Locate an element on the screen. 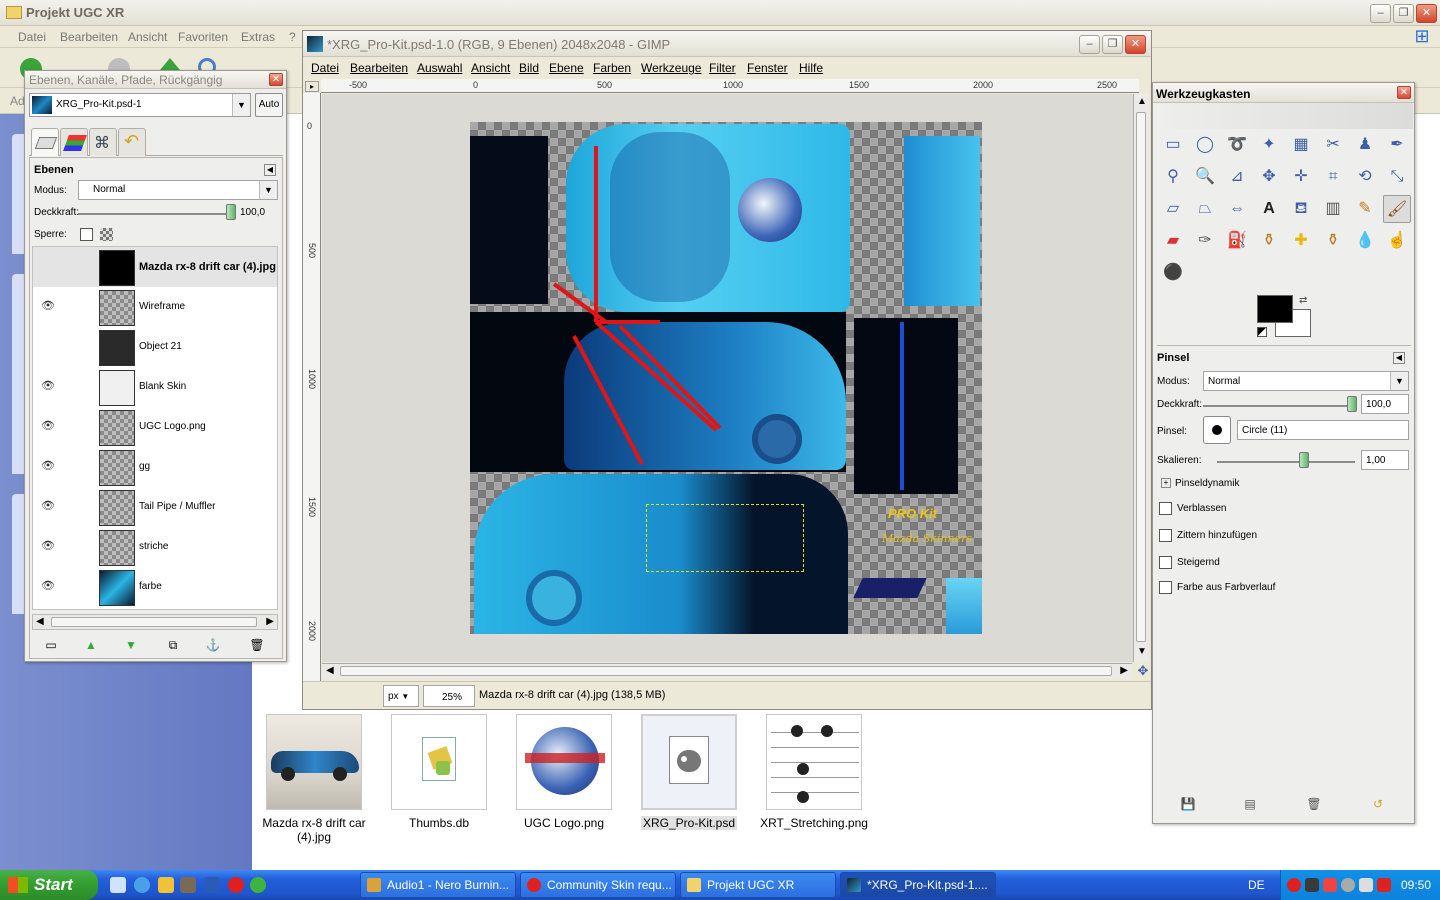 Image resolution: width=1440 pixels, height=900 pixels. menu-help: ? is located at coordinates (292, 37).